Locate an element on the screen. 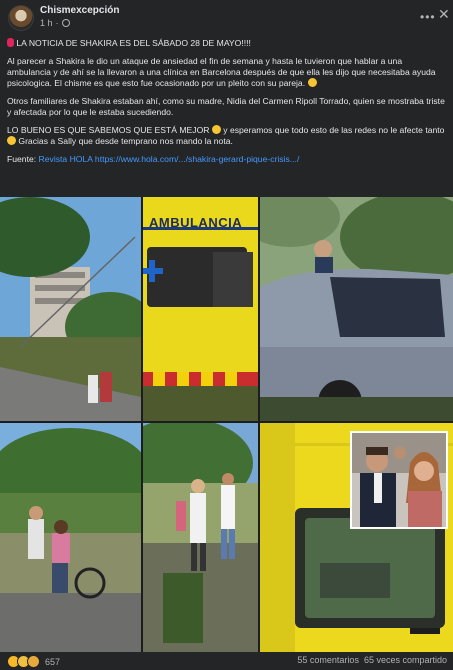  photo-people-street is located at coordinates (70, 537).